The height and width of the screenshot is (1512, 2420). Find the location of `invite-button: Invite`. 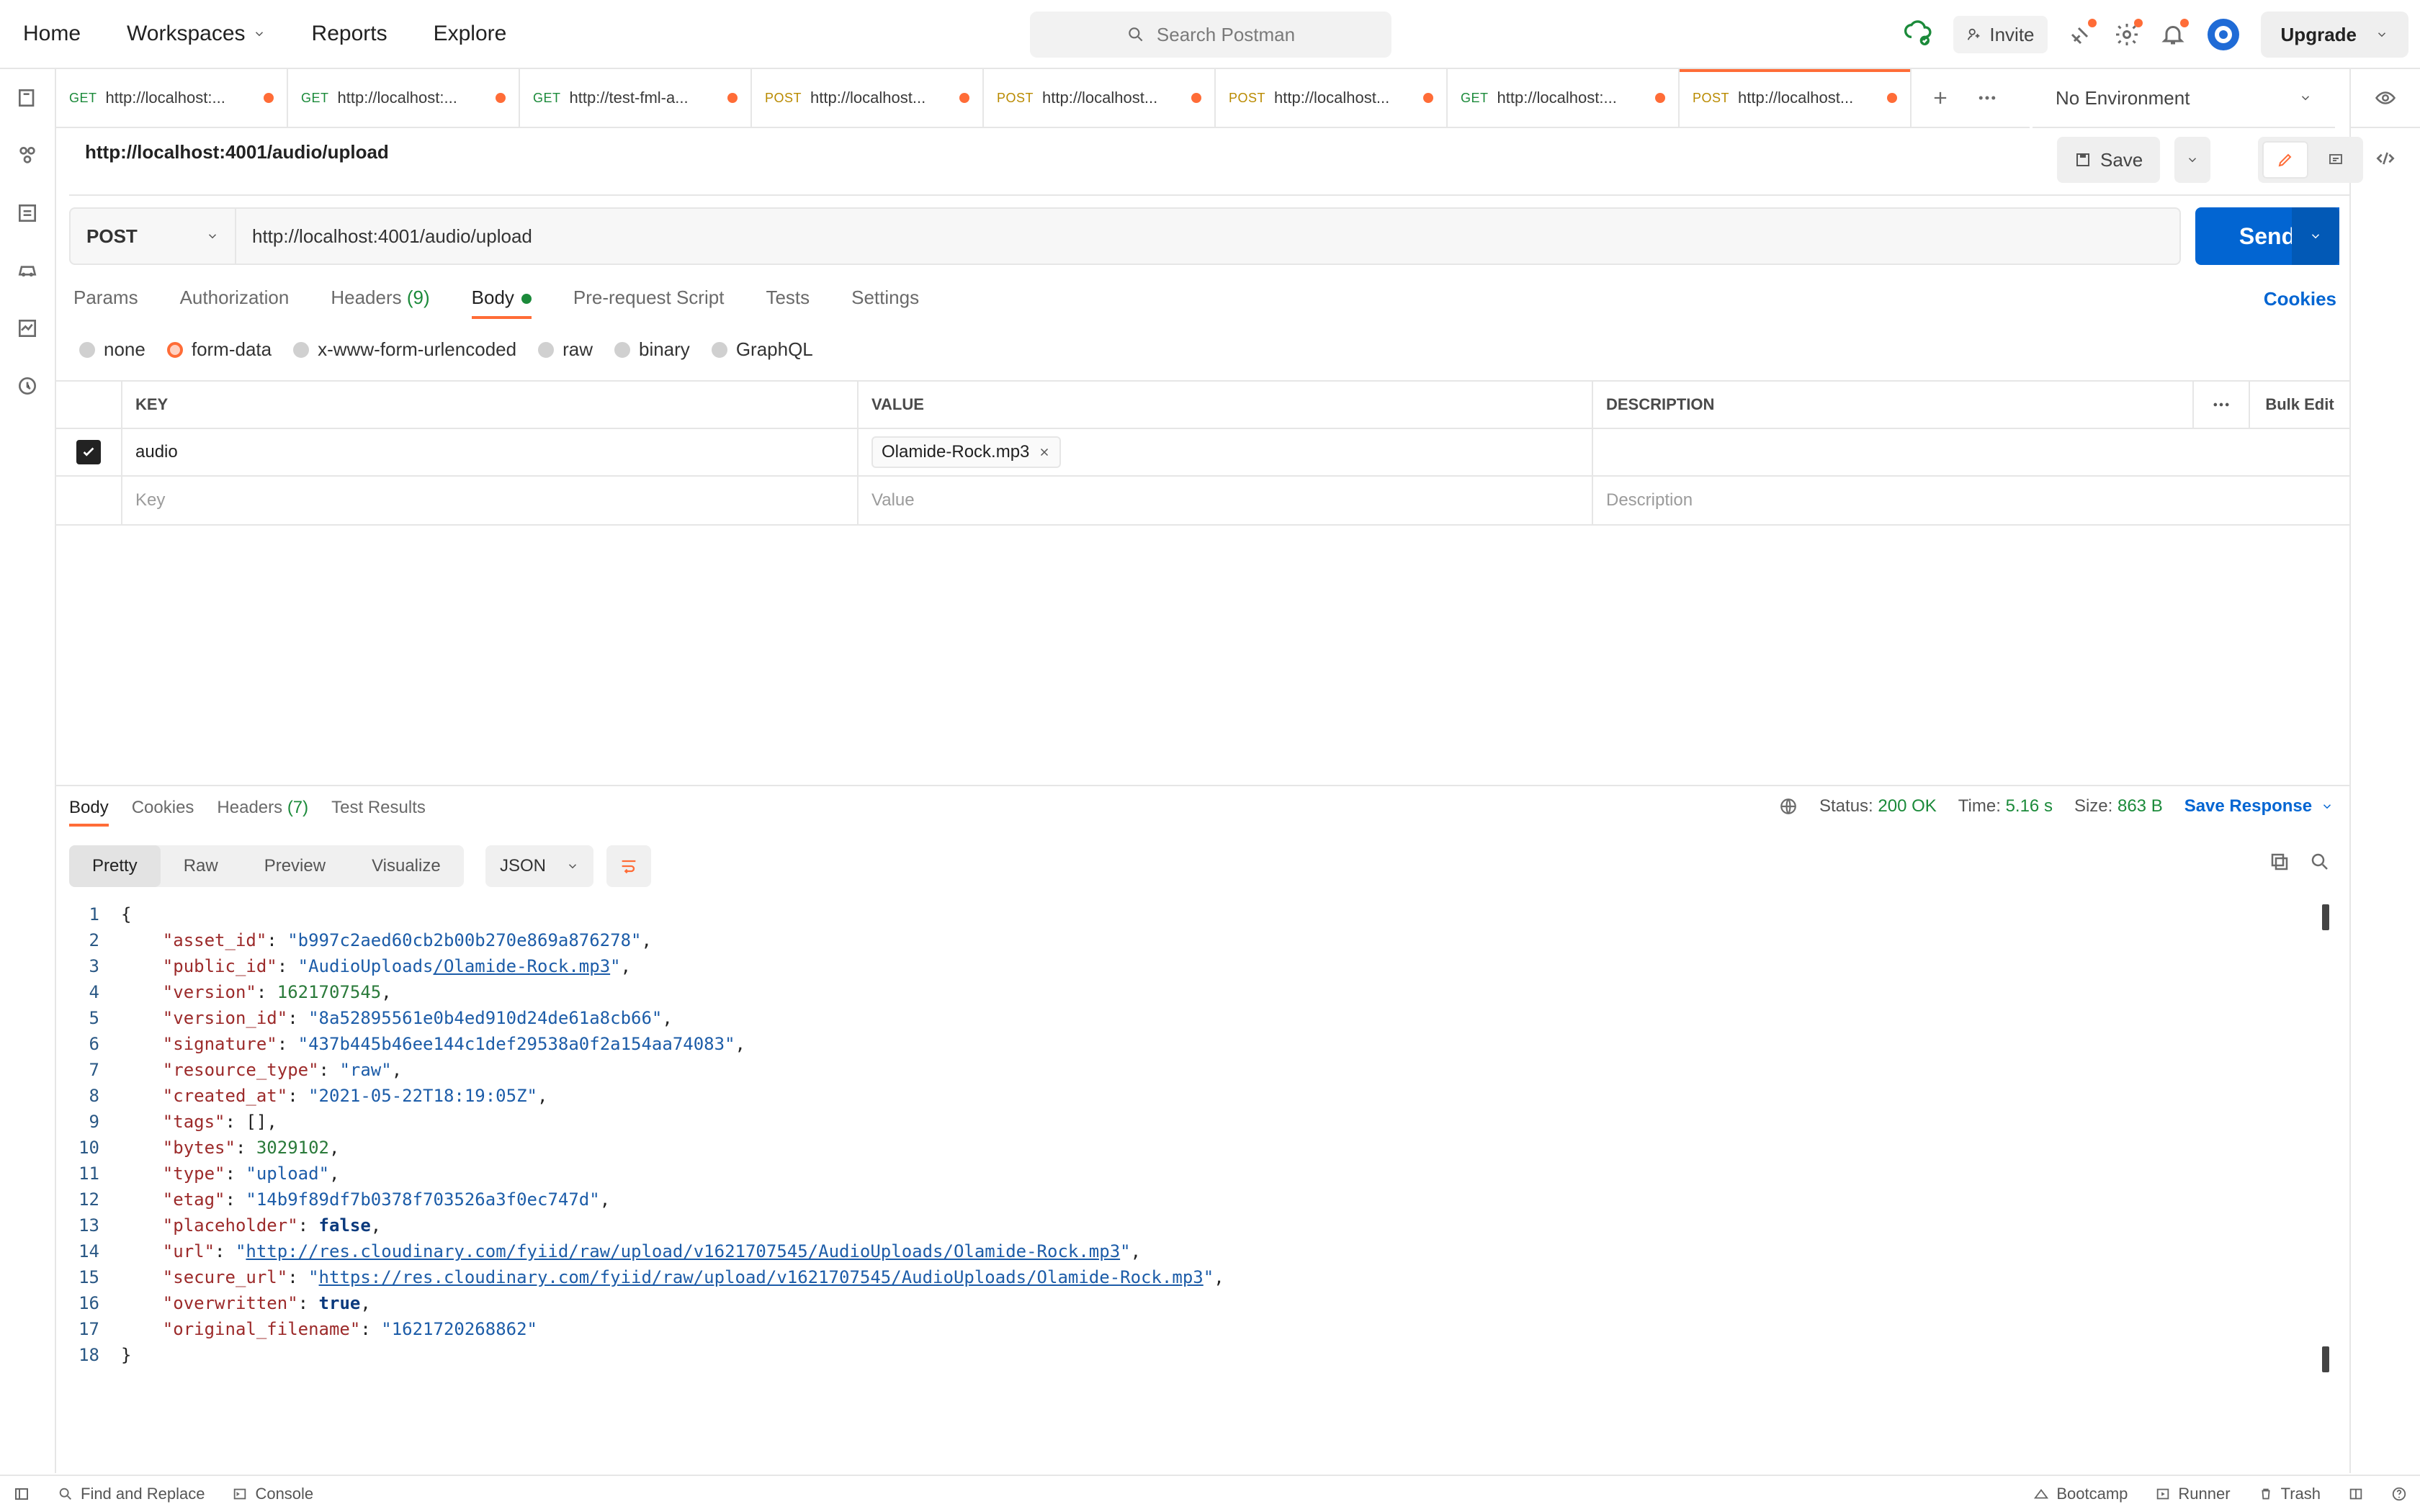

invite-button: Invite is located at coordinates (2000, 34).